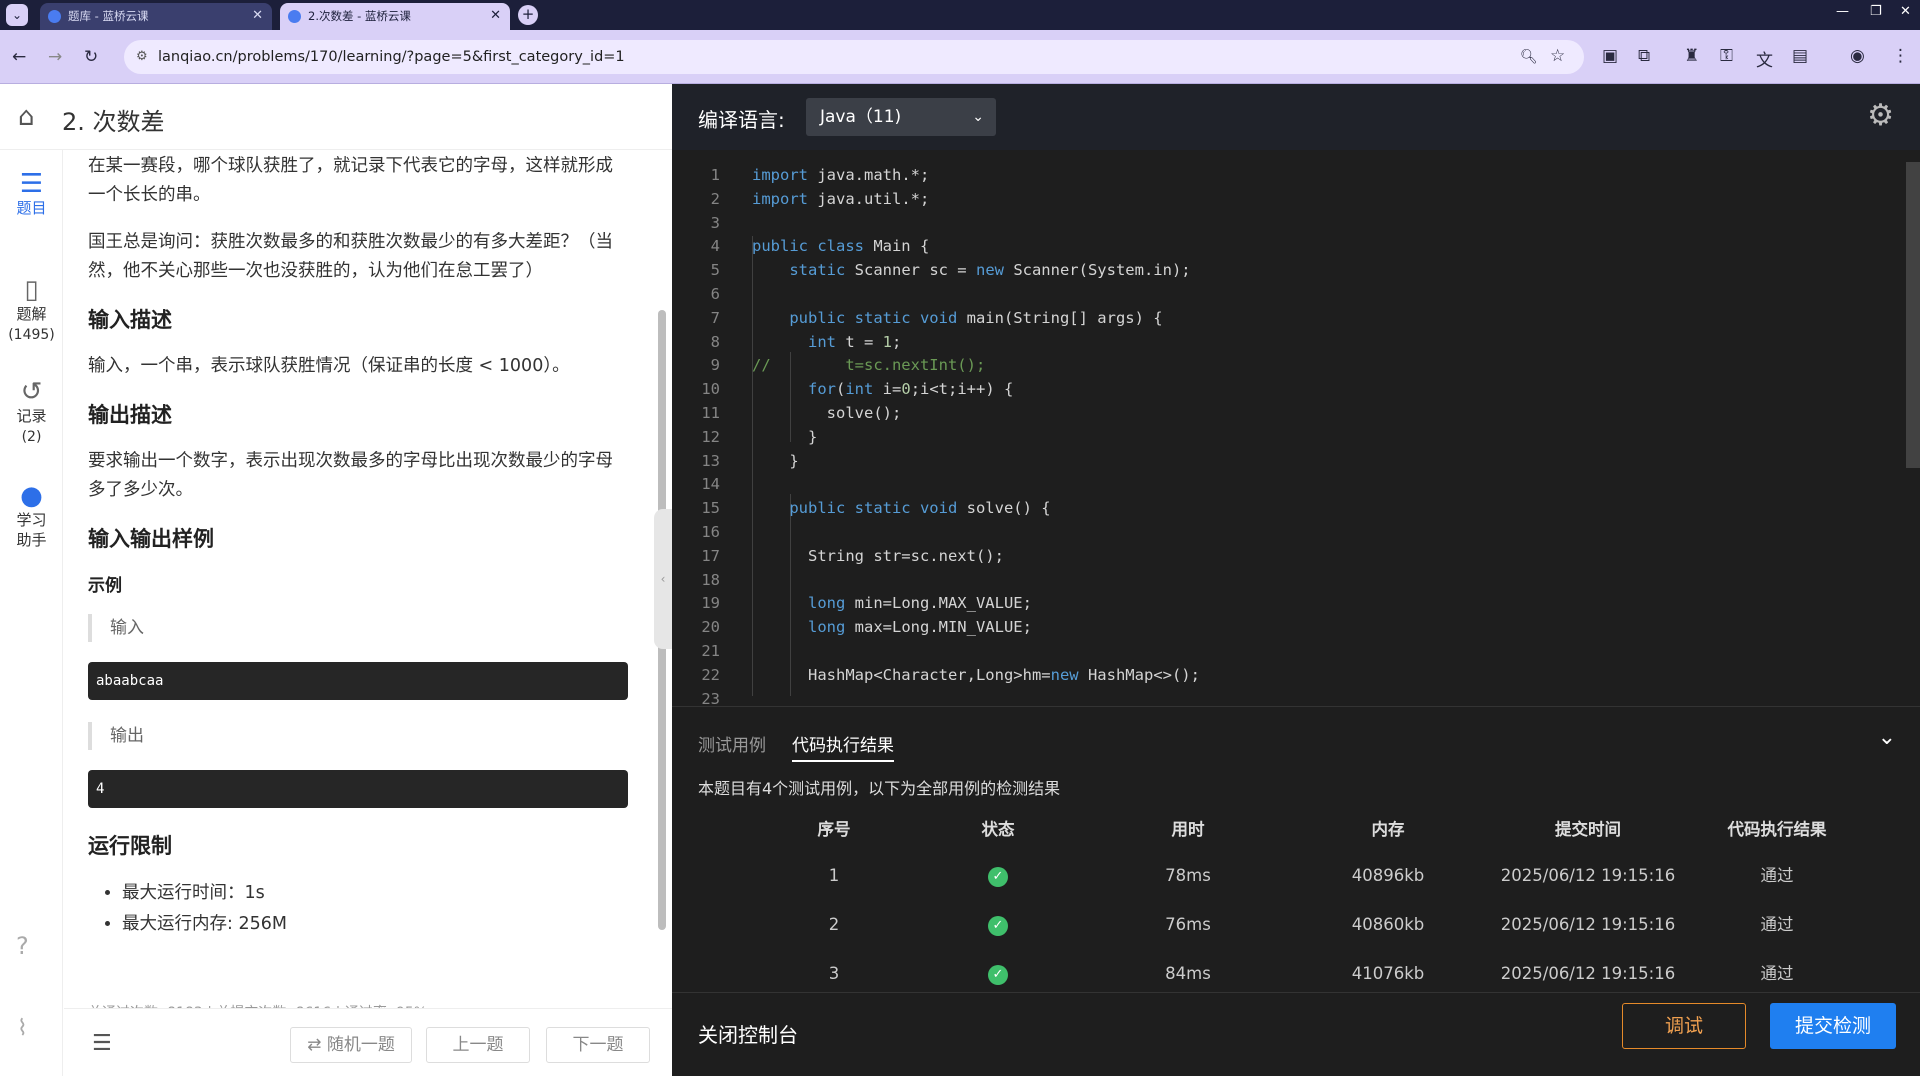 The image size is (1920, 1076). Describe the element at coordinates (54, 16) in the screenshot. I see `site-favicon-icon` at that location.